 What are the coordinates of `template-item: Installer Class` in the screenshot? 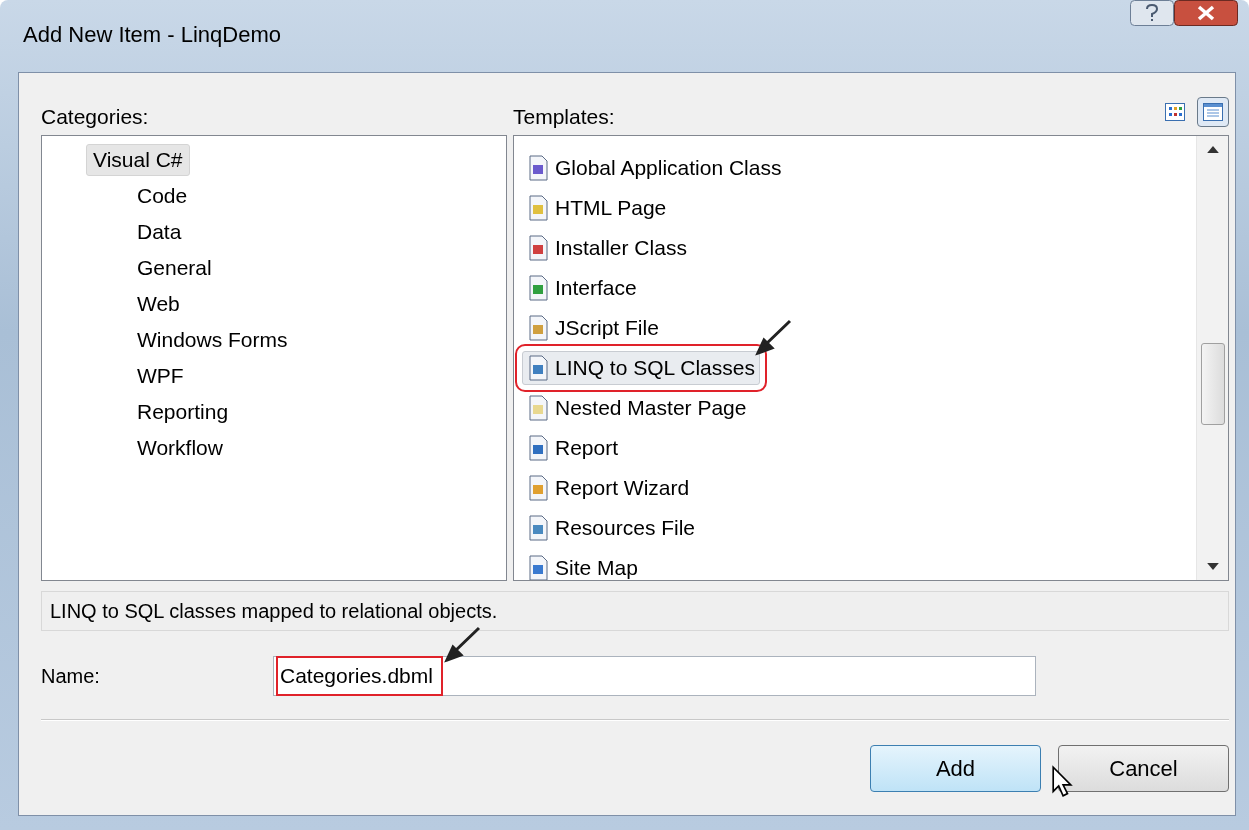 It's located at (607, 248).